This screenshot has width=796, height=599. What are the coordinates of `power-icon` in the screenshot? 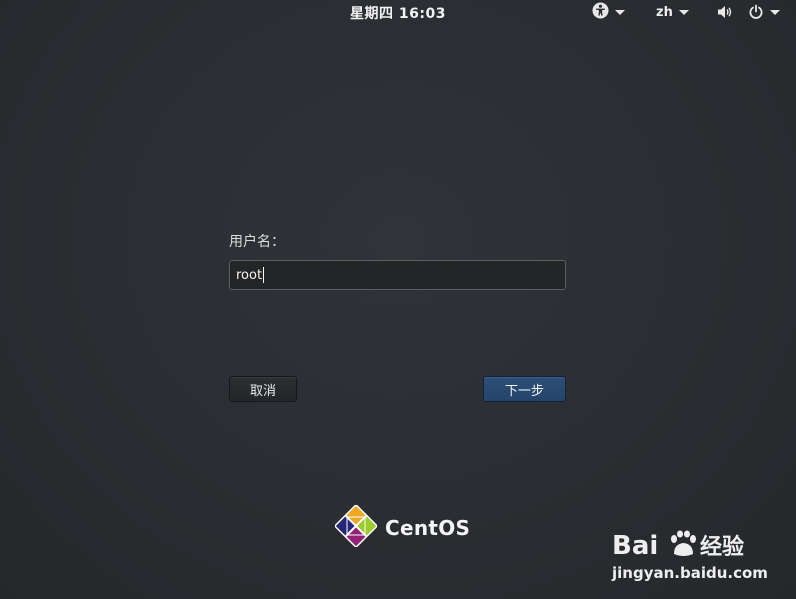 It's located at (756, 12).